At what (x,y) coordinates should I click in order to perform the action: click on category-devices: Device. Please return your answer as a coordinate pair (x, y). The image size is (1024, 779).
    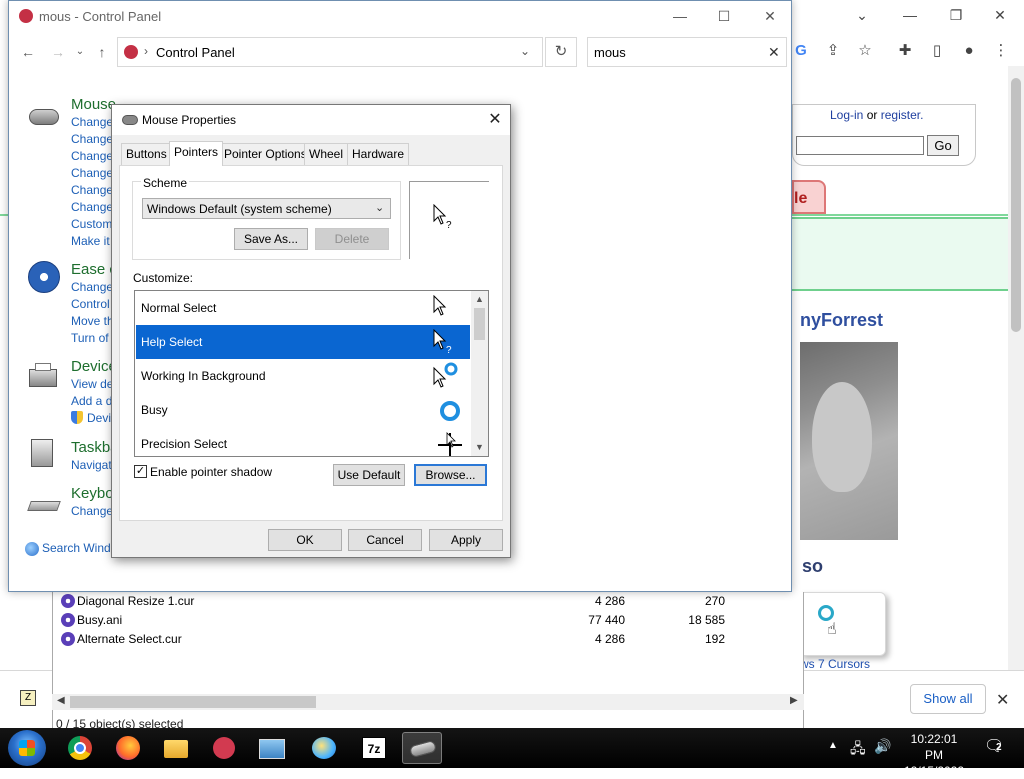
    Looking at the image, I should click on (94, 366).